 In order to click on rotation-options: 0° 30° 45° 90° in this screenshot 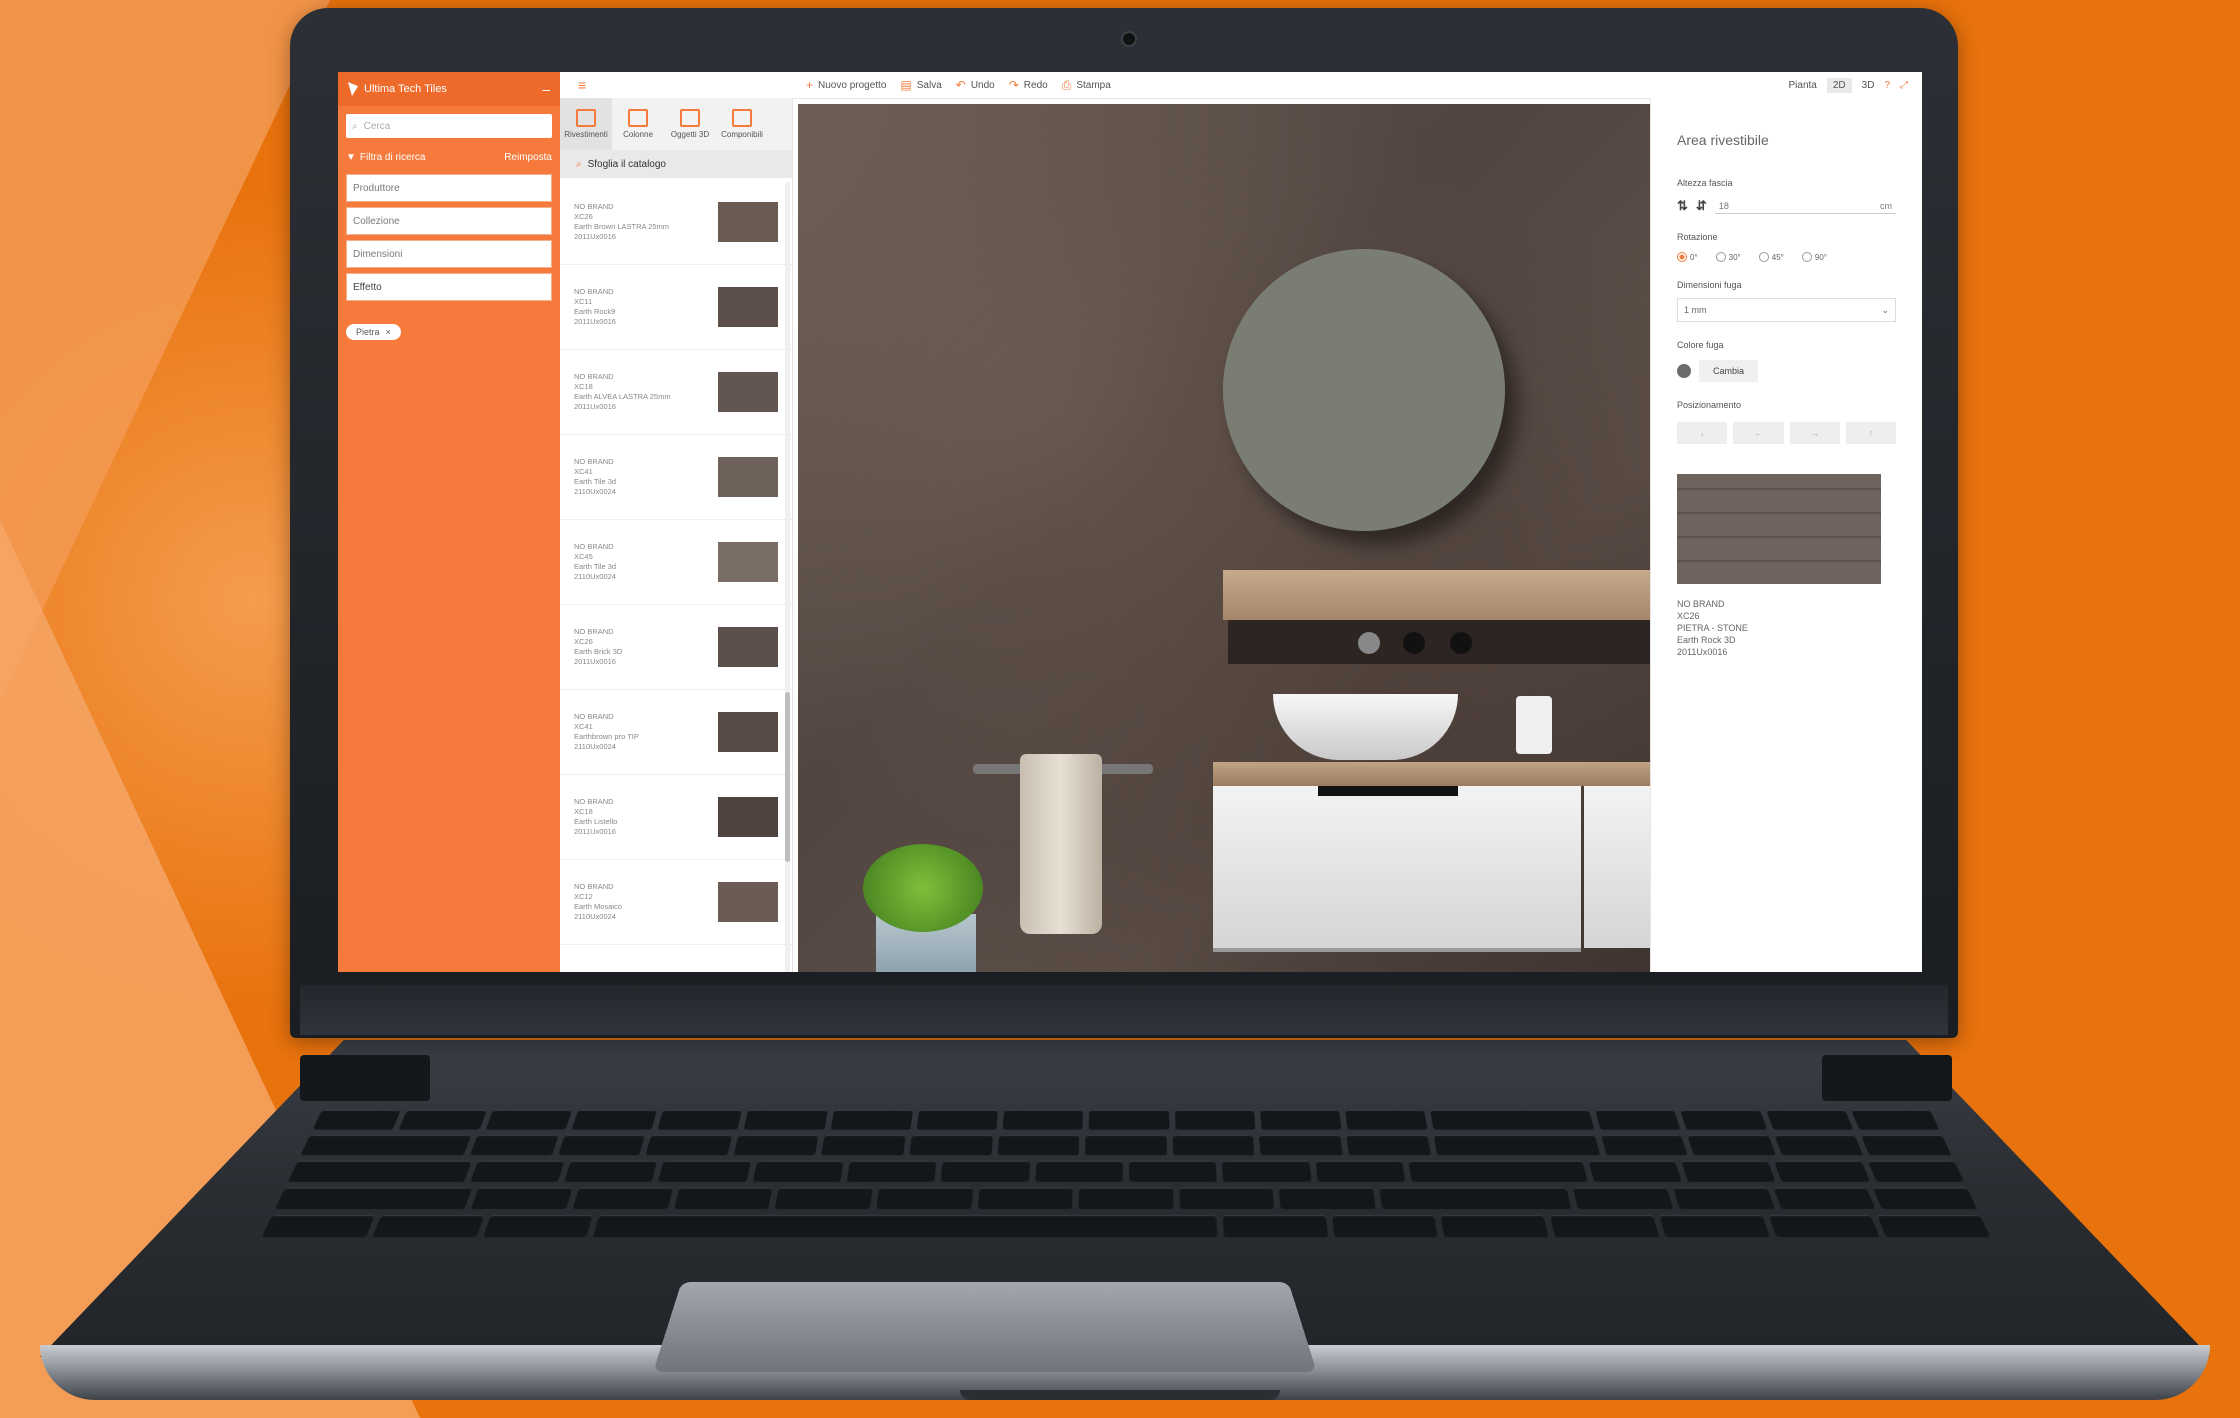, I will do `click(1786, 257)`.